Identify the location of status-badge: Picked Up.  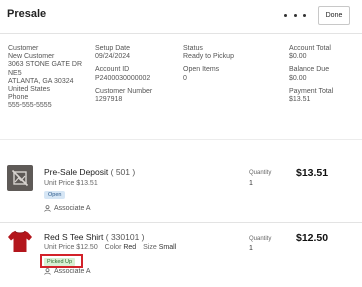
(60, 261).